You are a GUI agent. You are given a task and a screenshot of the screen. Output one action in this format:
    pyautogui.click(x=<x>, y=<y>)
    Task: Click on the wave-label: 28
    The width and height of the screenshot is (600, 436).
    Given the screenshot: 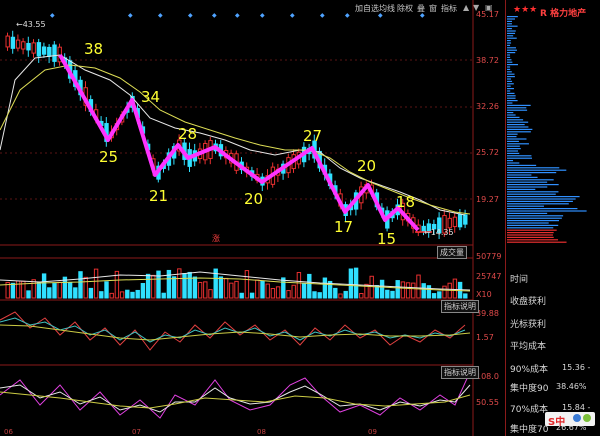 What is the action you would take?
    pyautogui.click(x=188, y=134)
    